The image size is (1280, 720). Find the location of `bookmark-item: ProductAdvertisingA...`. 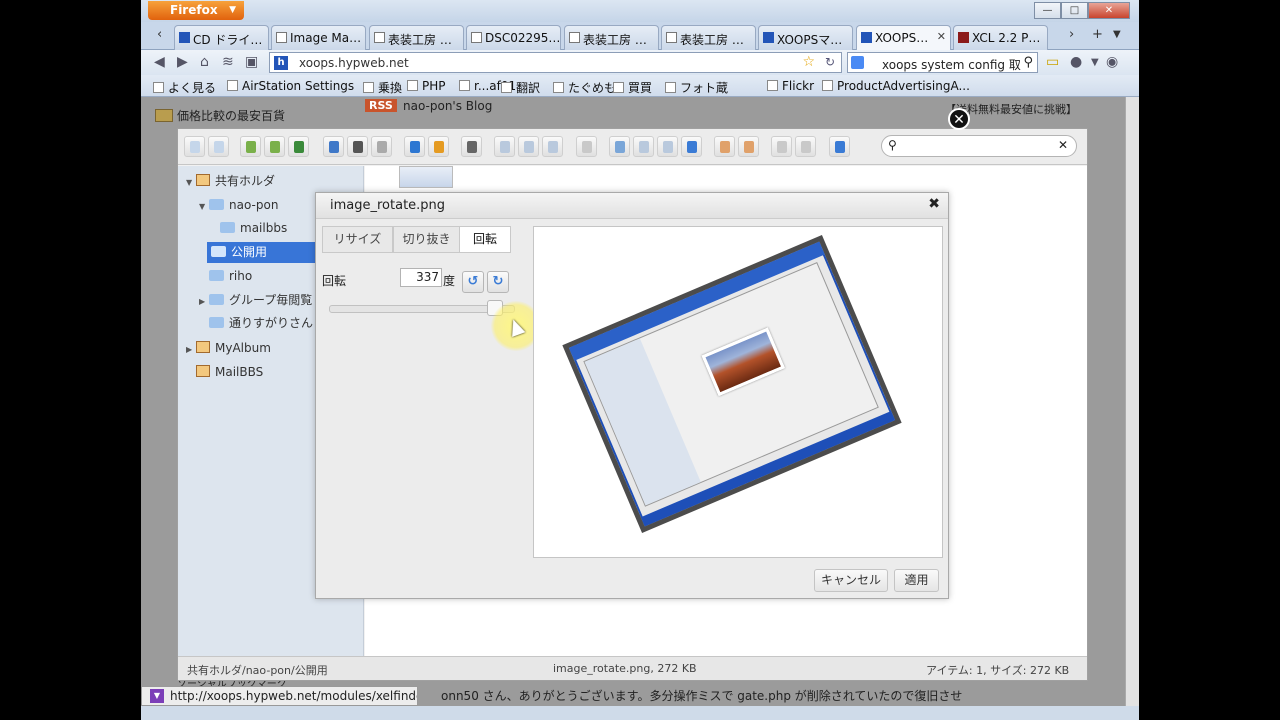

bookmark-item: ProductAdvertisingA... is located at coordinates (896, 86).